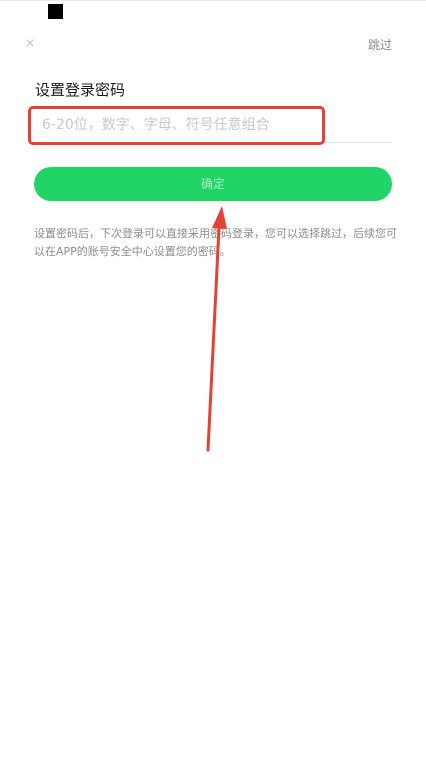 The image size is (426, 757). I want to click on confirm-button: 确定, so click(213, 184).